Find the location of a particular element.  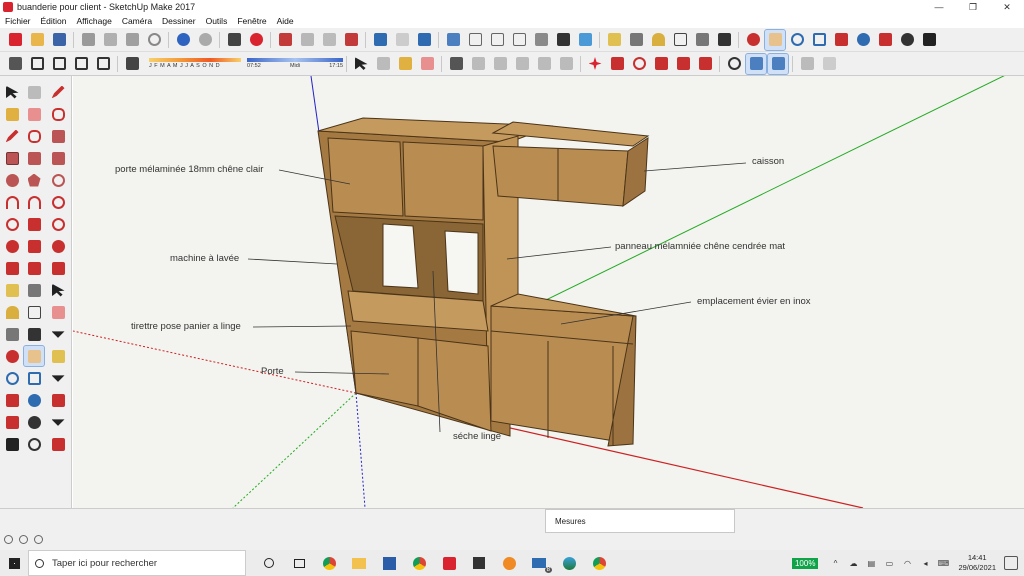

battery-badge: 100% is located at coordinates (805, 563).